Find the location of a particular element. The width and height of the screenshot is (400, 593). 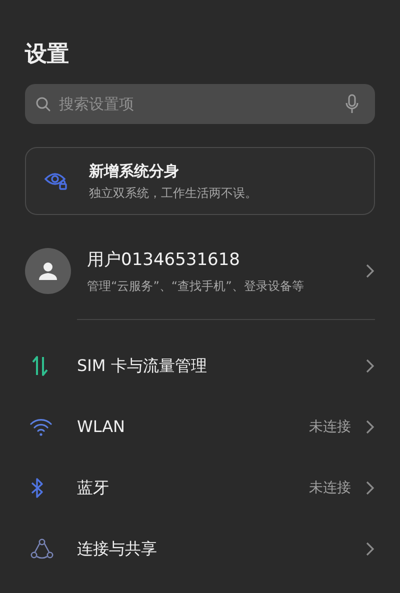

account-name: 用户01346531618 is located at coordinates (164, 260).